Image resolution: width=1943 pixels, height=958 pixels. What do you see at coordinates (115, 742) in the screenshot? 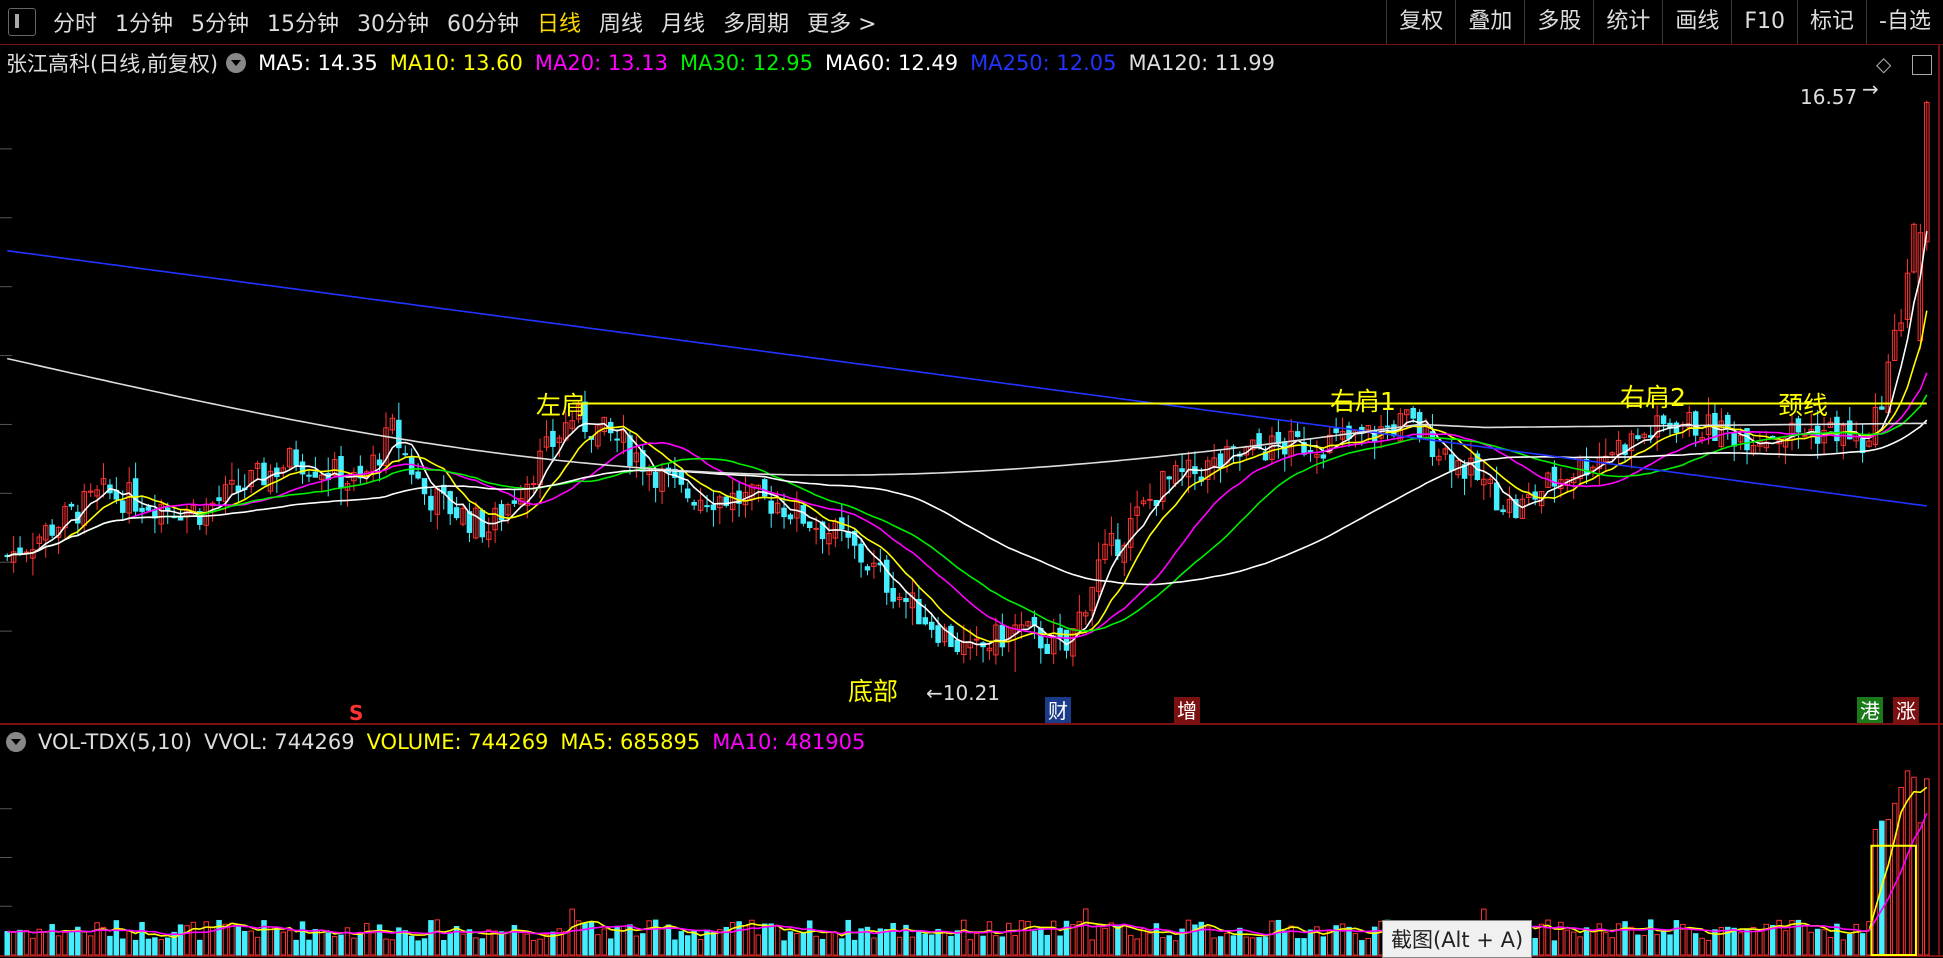
I see `vol-title: VOL-TDX(5,10)` at bounding box center [115, 742].